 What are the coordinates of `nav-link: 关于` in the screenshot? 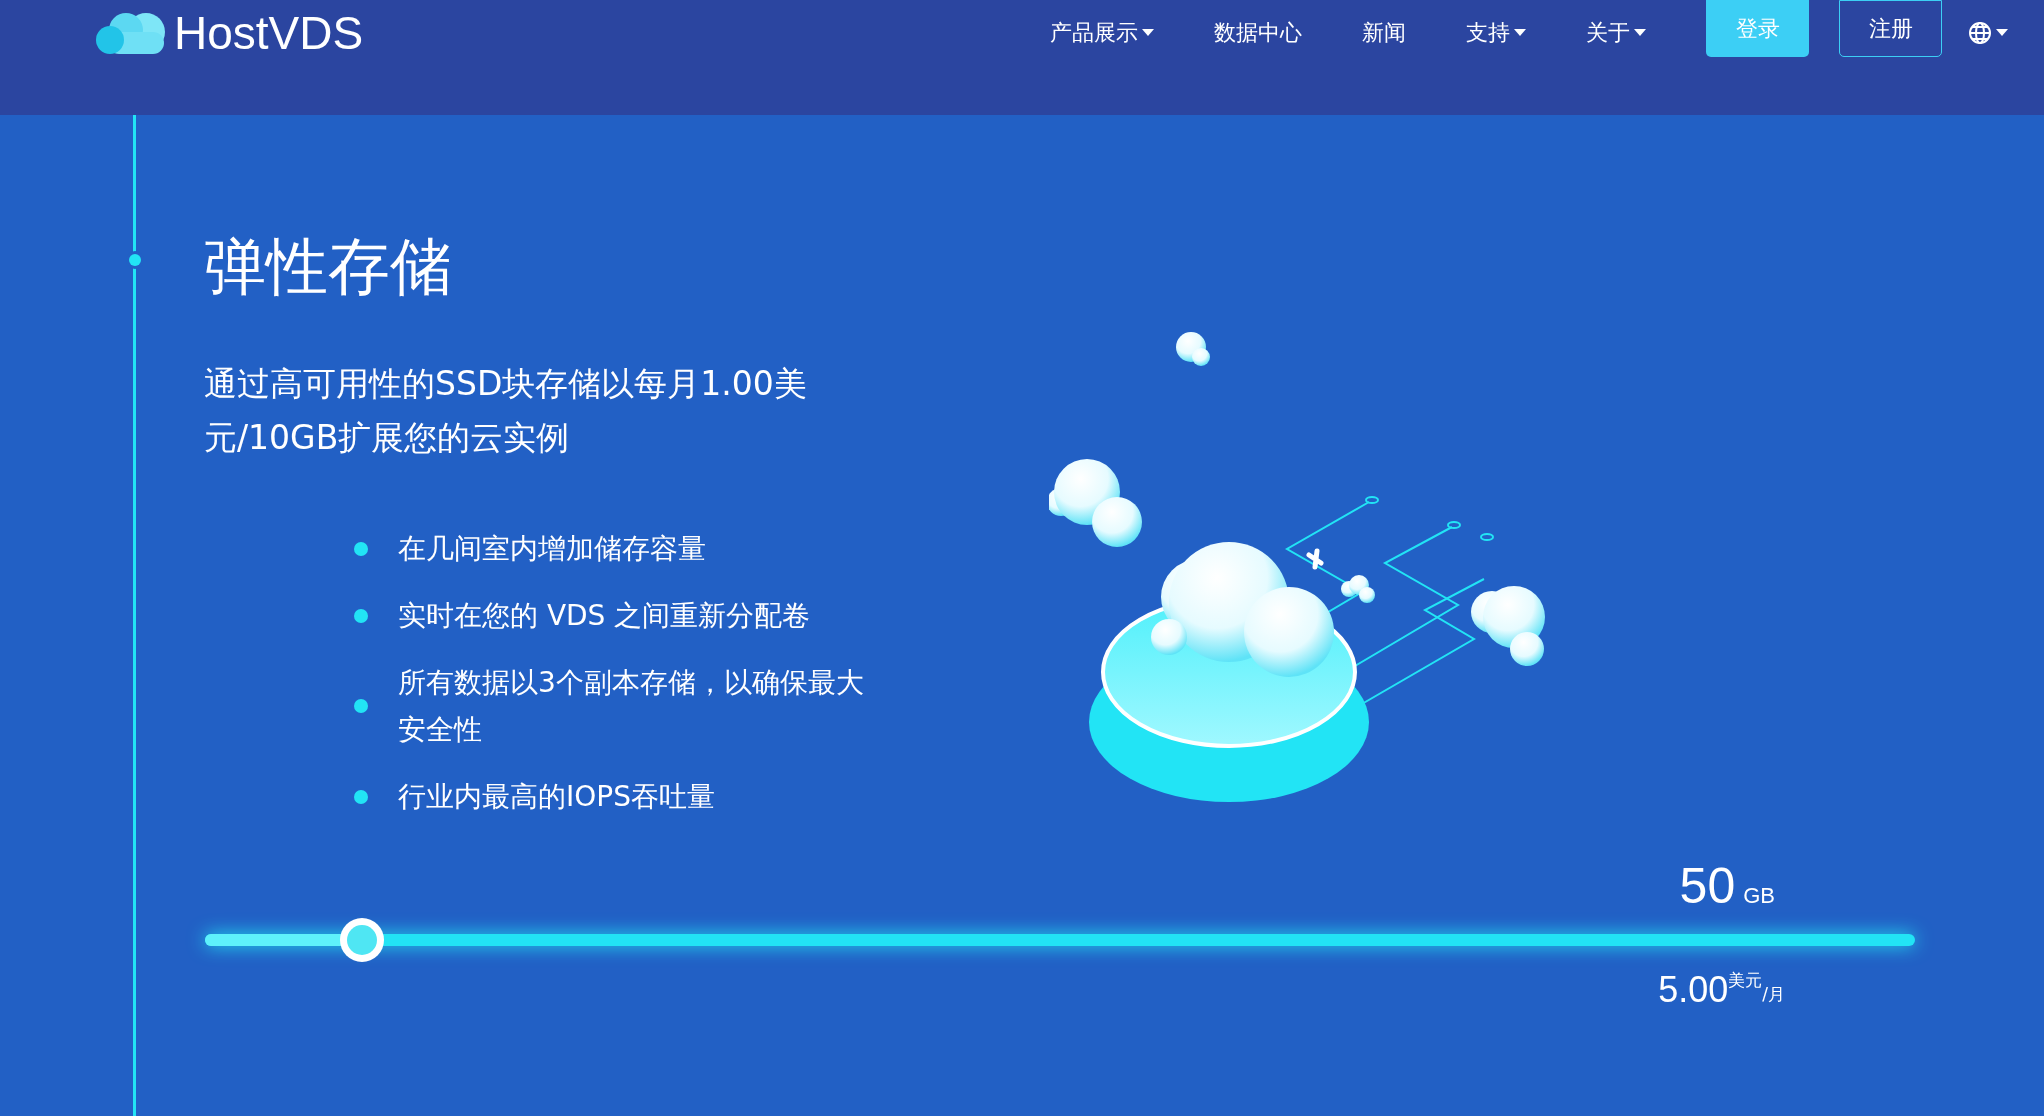 It's located at (1616, 32).